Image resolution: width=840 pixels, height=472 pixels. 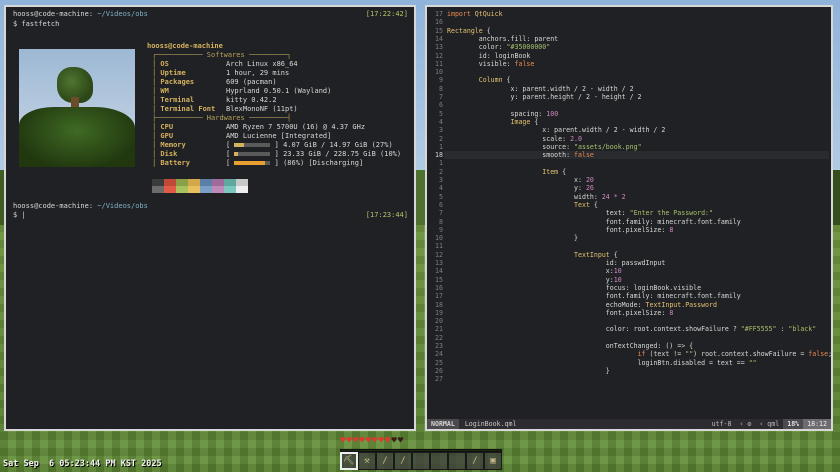 I want to click on line-number: 25, so click(x=439, y=362).